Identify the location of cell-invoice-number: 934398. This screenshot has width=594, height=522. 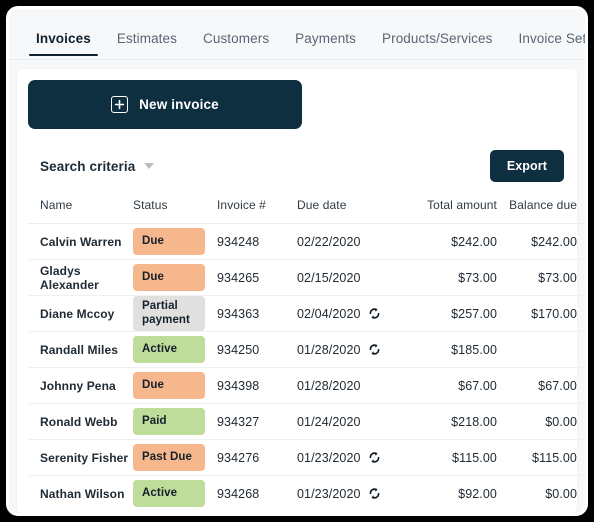
(238, 385).